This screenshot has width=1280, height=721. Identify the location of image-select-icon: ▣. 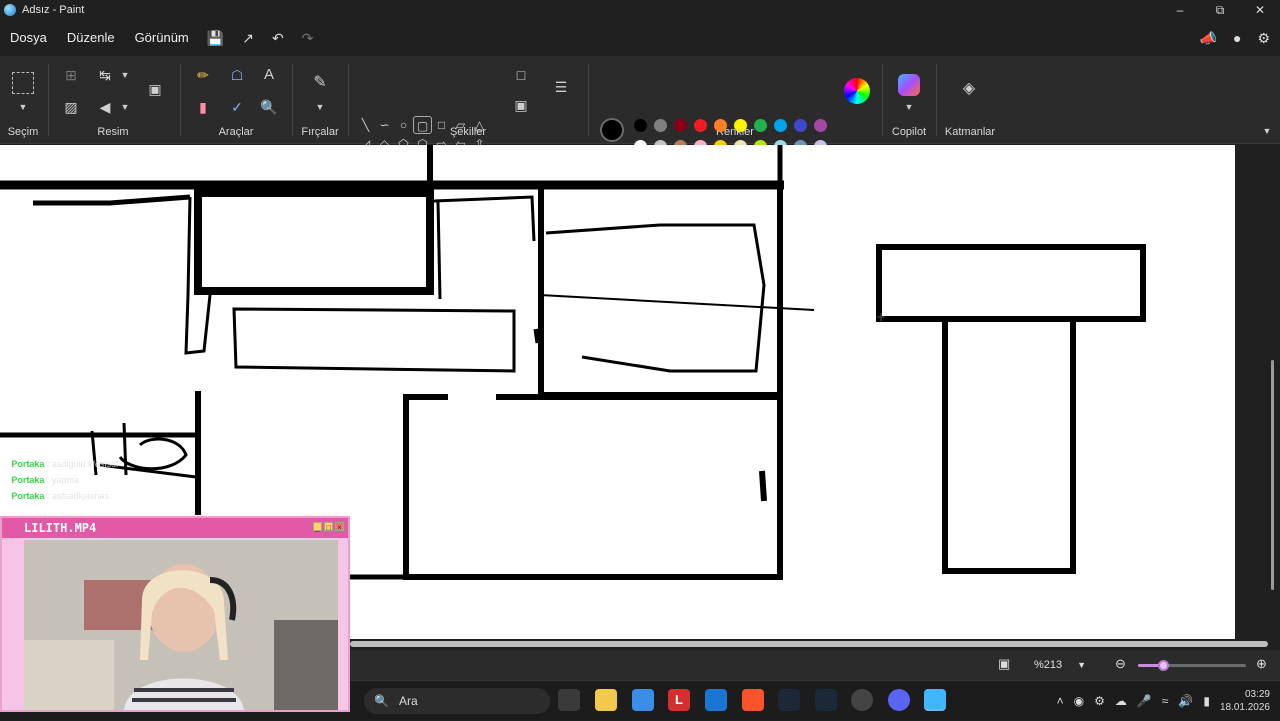
(155, 89).